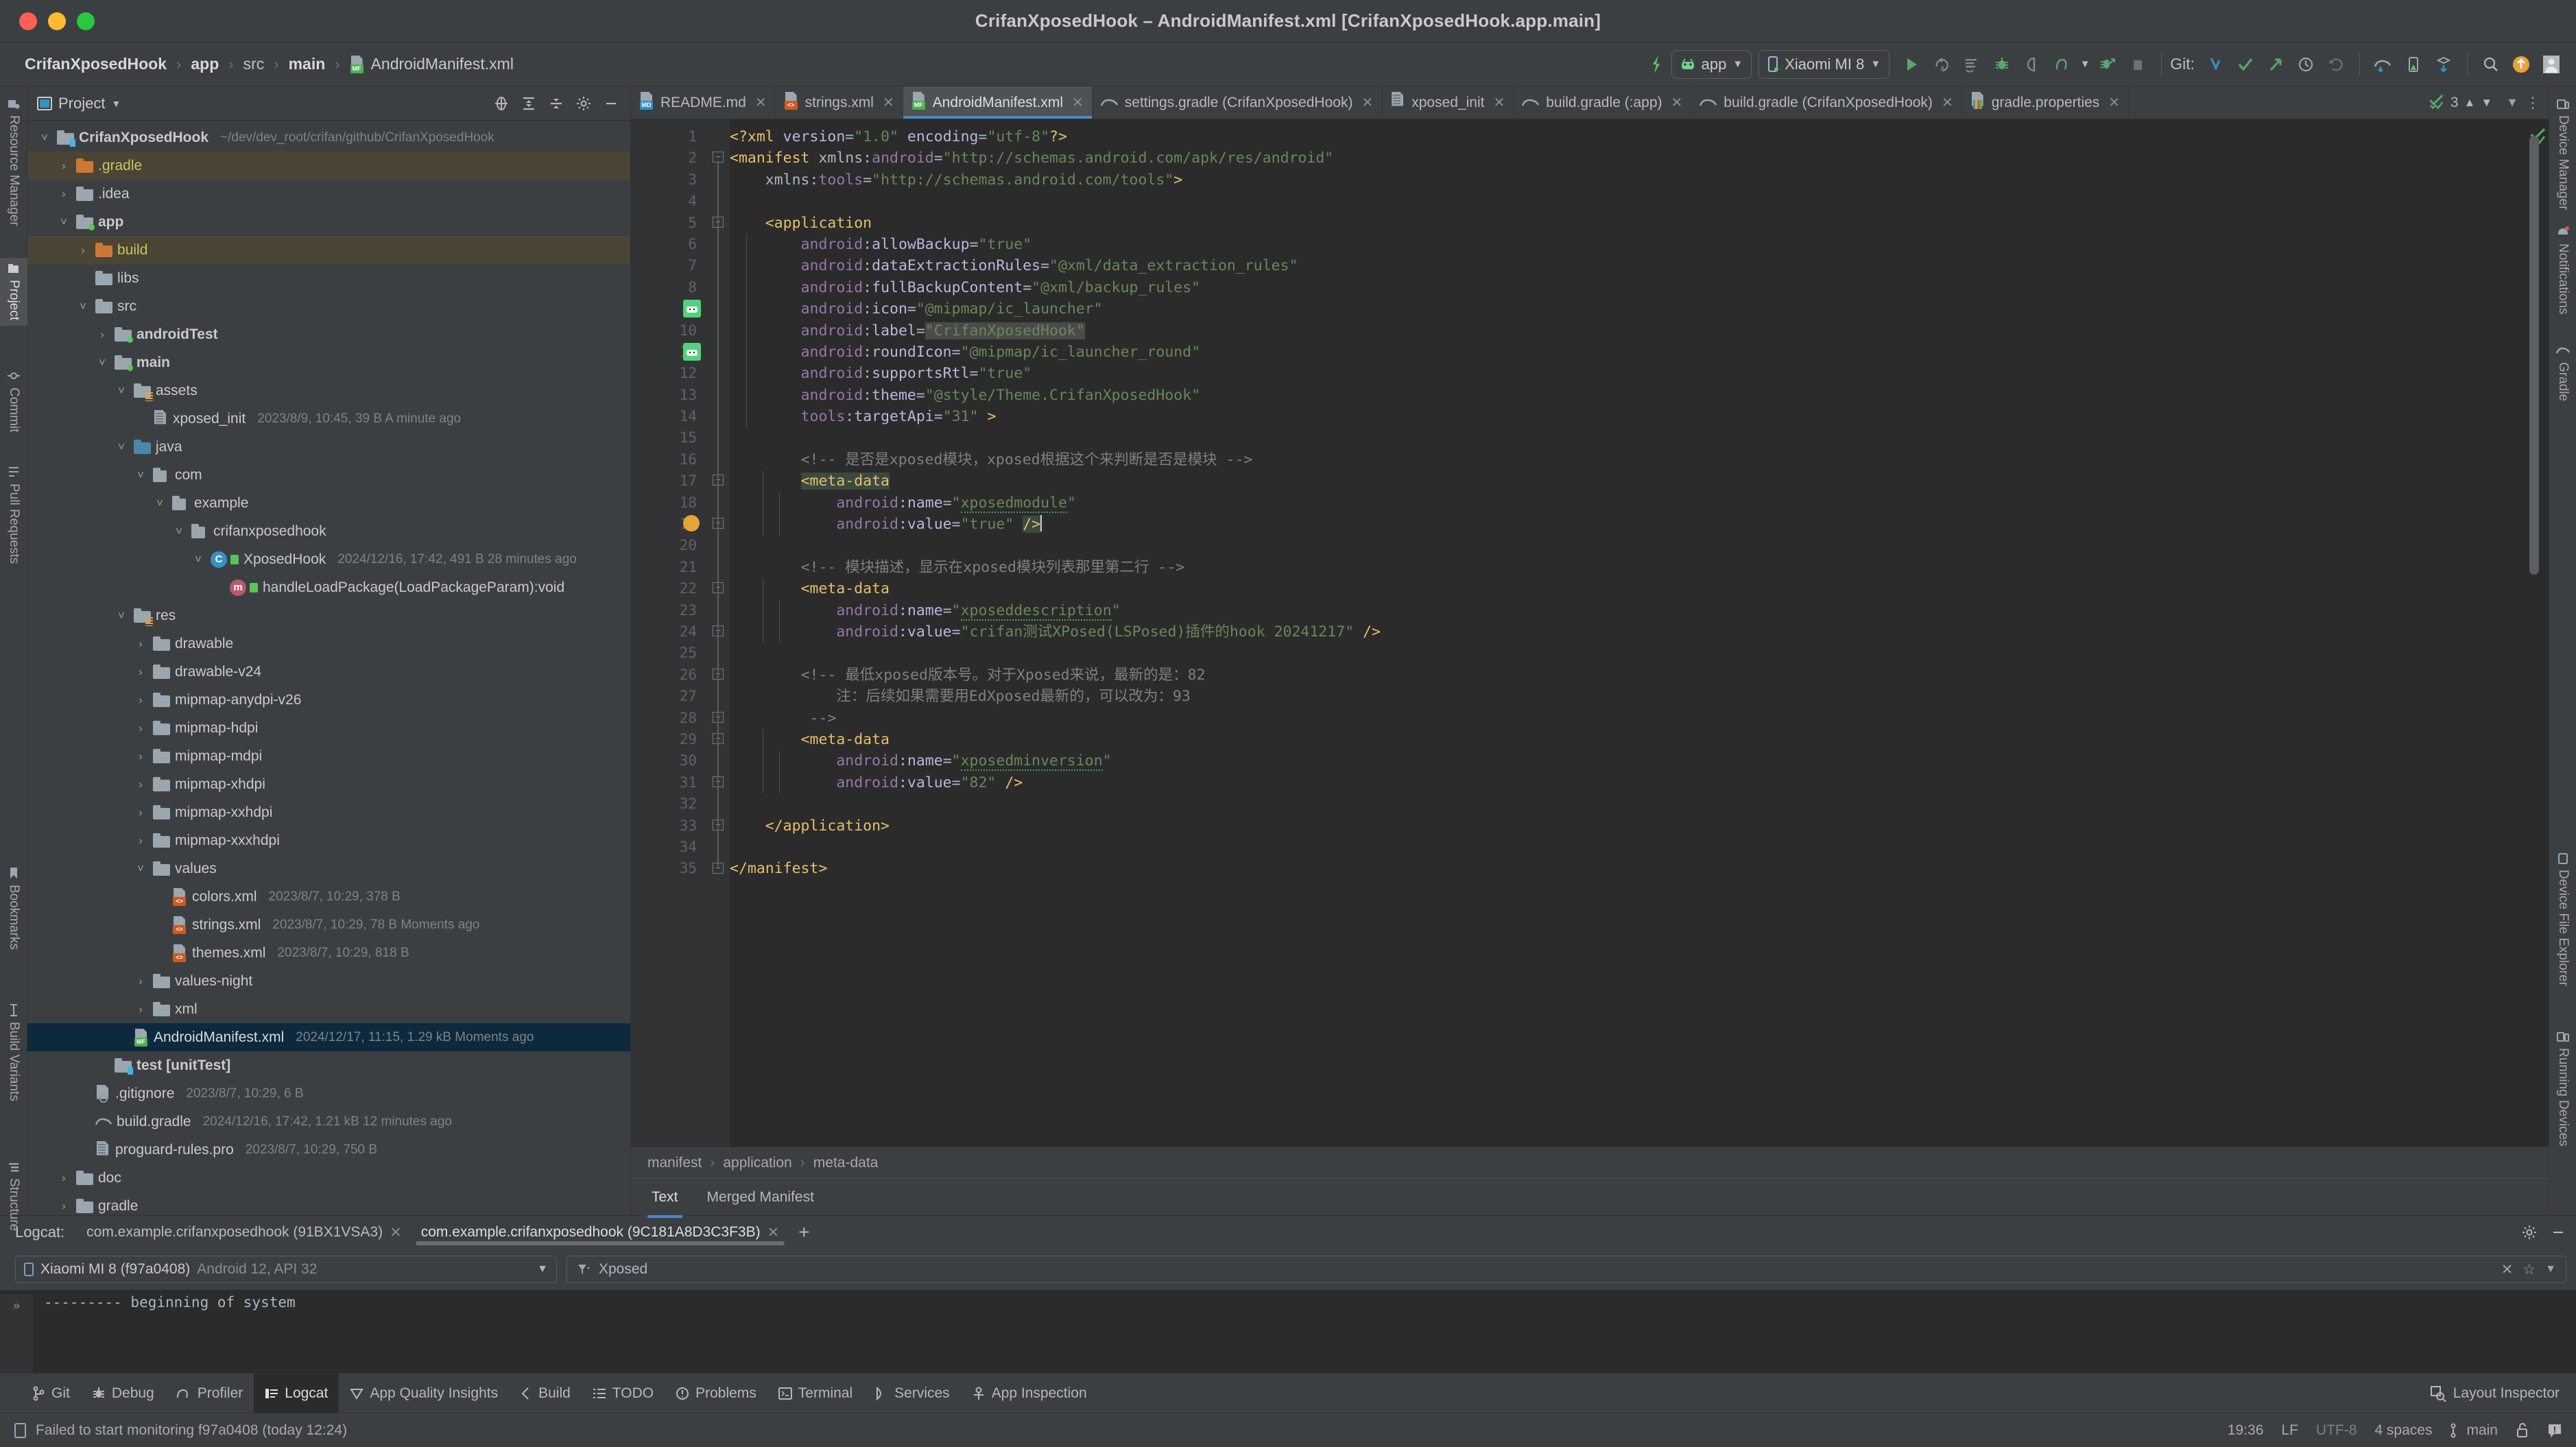 This screenshot has width=2576, height=1447. What do you see at coordinates (1911, 64) in the screenshot?
I see `run-icon` at bounding box center [1911, 64].